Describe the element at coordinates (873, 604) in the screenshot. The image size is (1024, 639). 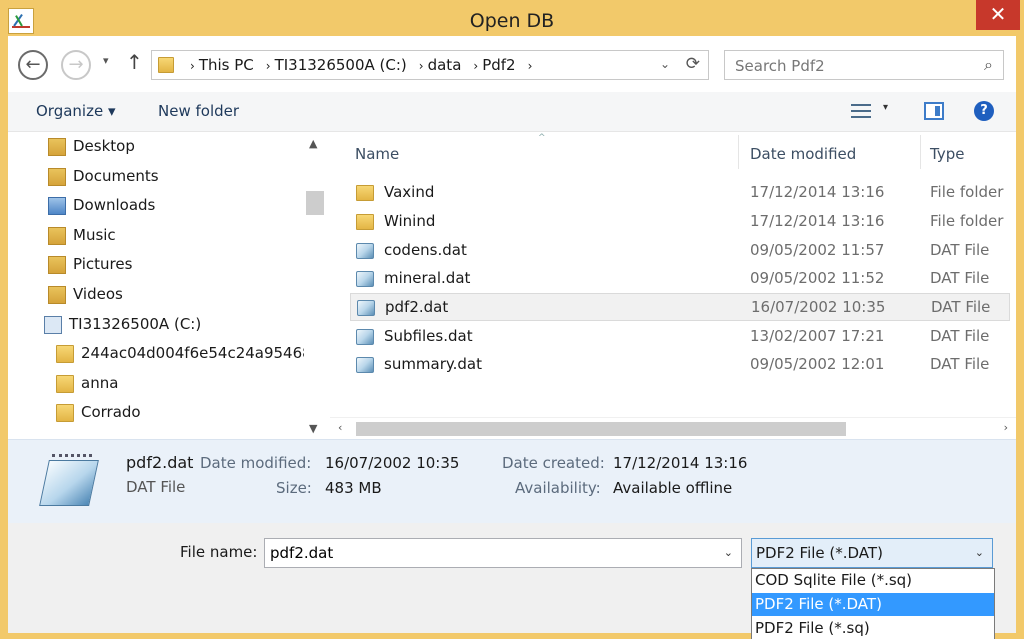
I see `file-type-option-highlighted: PDF2 File (*.DAT)` at that location.